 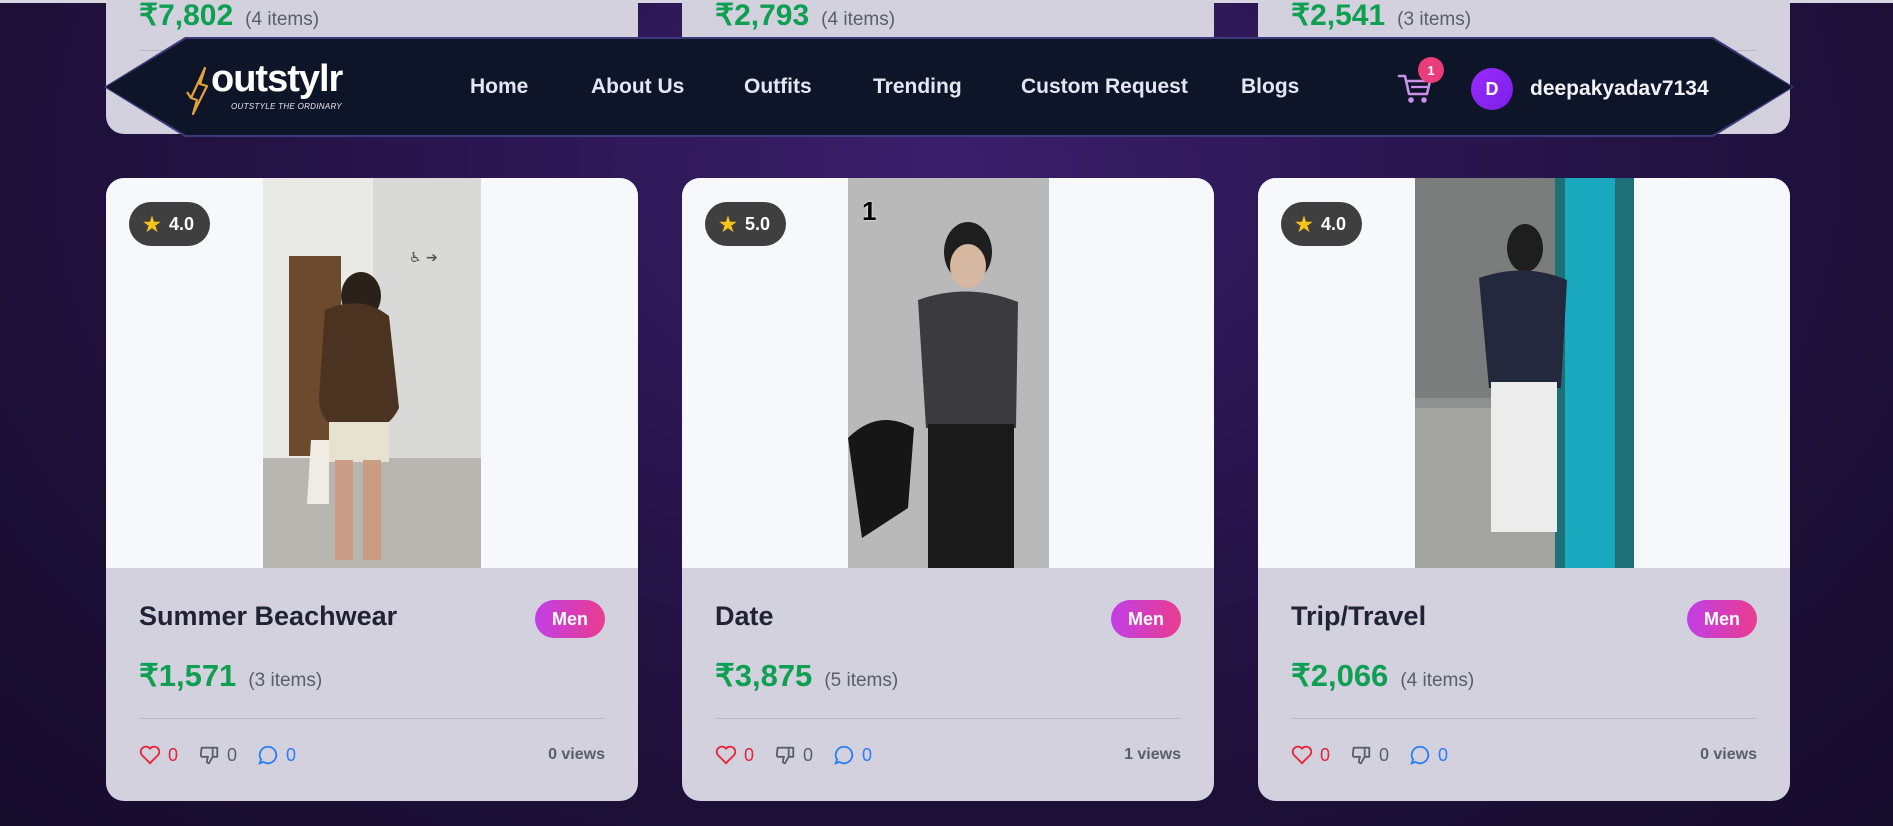 What do you see at coordinates (1152, 754) in the screenshot?
I see `view-count: 1 views` at bounding box center [1152, 754].